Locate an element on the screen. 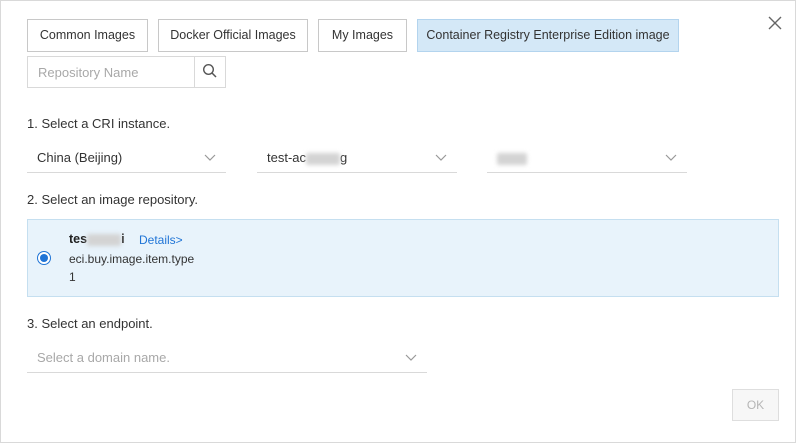  ok-button: OK is located at coordinates (755, 405).